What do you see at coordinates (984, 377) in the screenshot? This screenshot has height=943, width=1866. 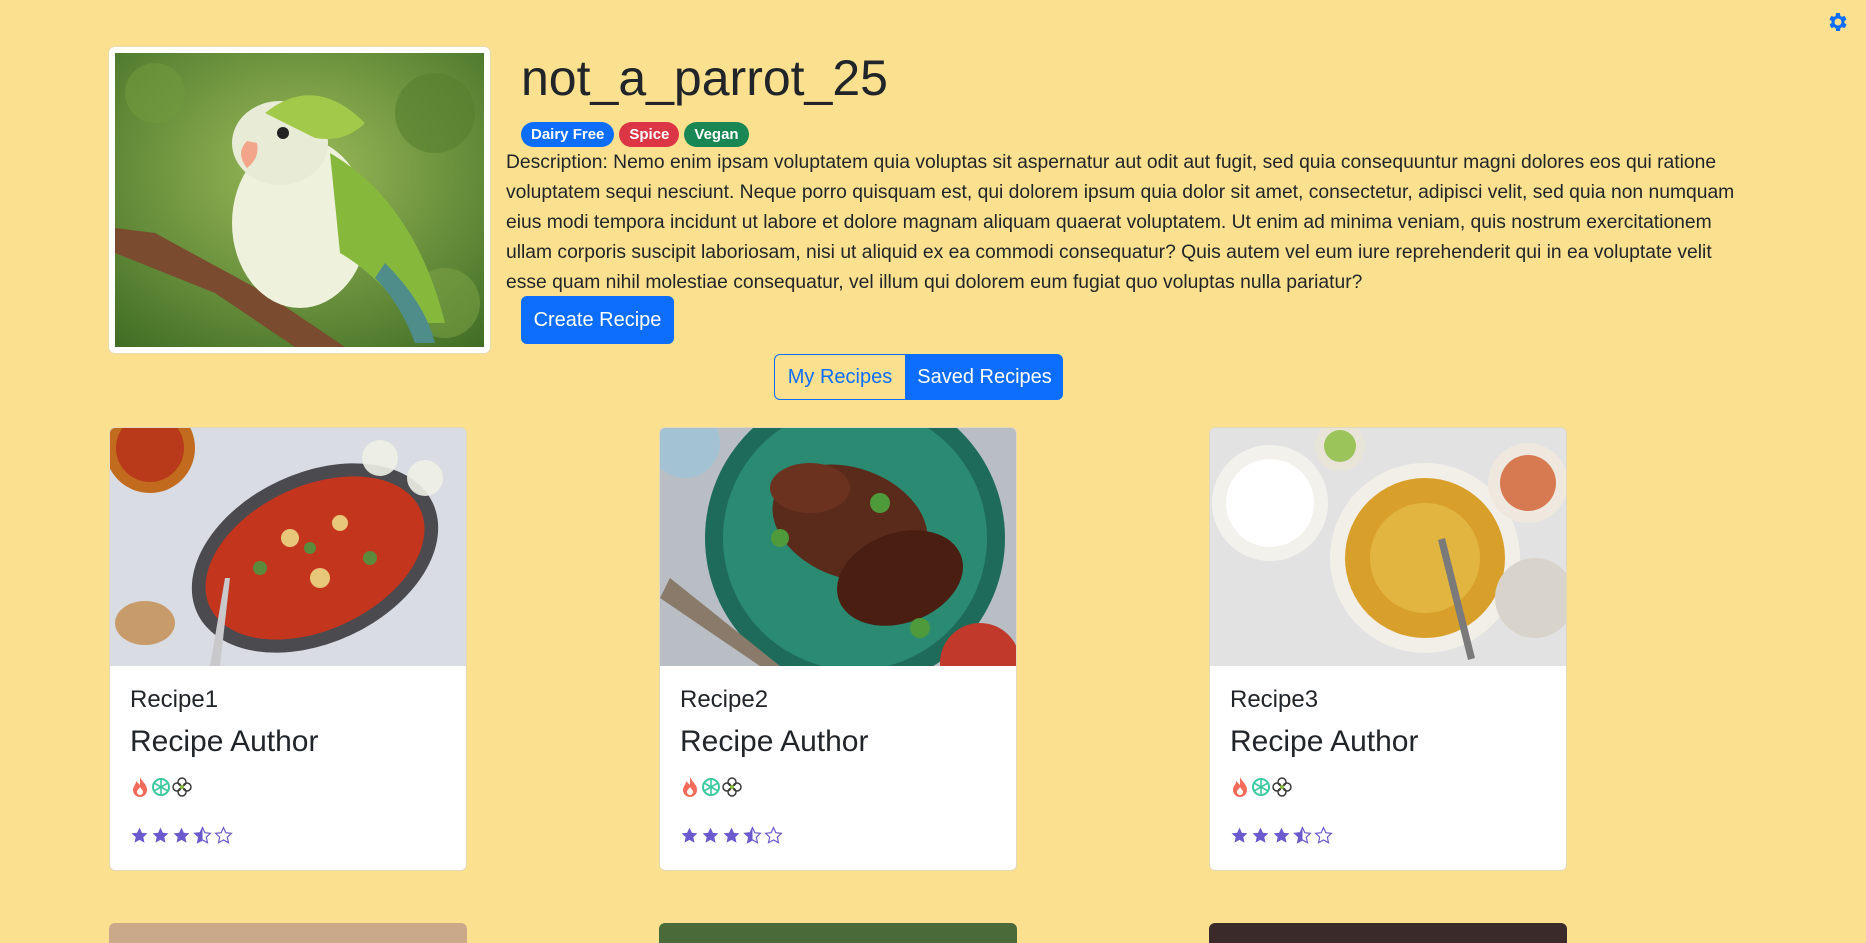 I see `tab-saved-recipes: Saved Recipes` at bounding box center [984, 377].